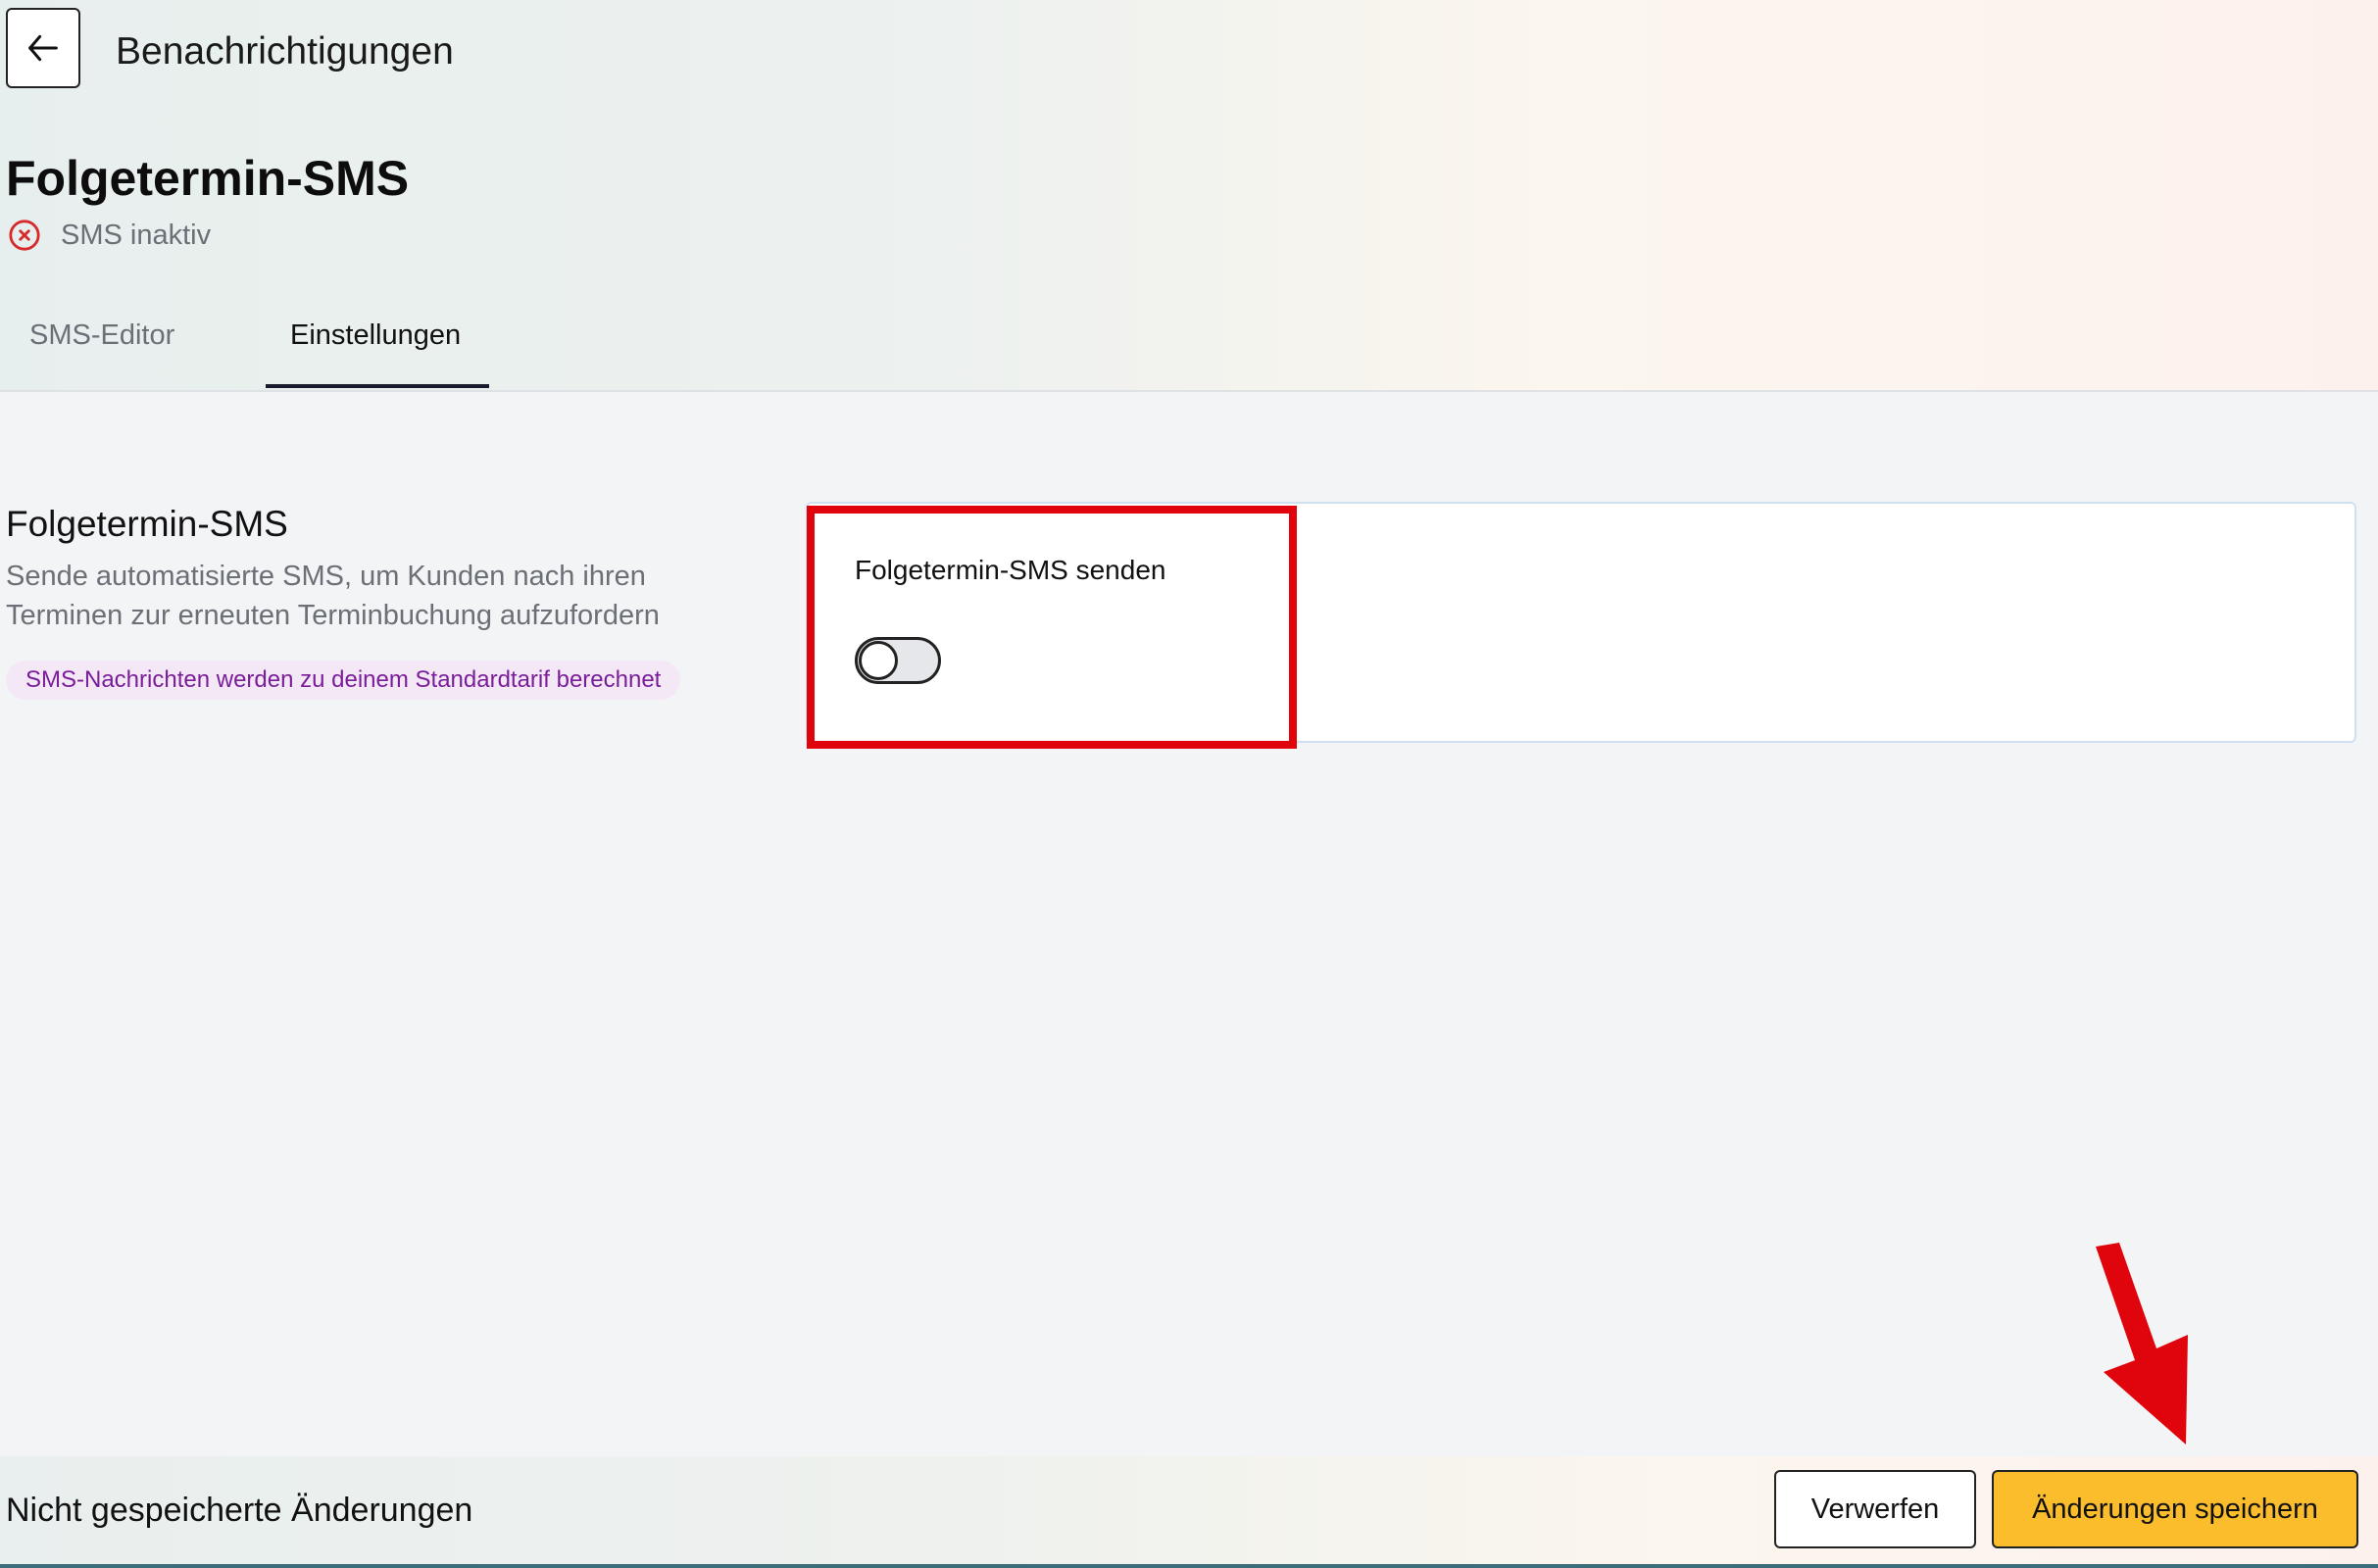 Image resolution: width=2378 pixels, height=1568 pixels. What do you see at coordinates (240, 1510) in the screenshot?
I see `unsaved-changes-text: Nicht gespeicherte Änderungen` at bounding box center [240, 1510].